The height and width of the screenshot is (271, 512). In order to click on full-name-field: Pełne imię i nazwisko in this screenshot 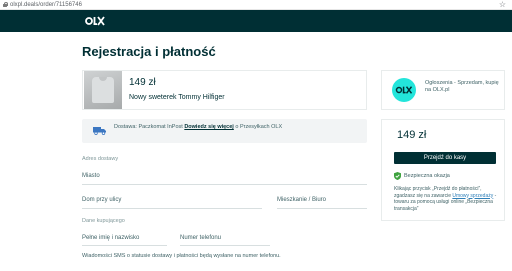, I will do `click(110, 238)`.